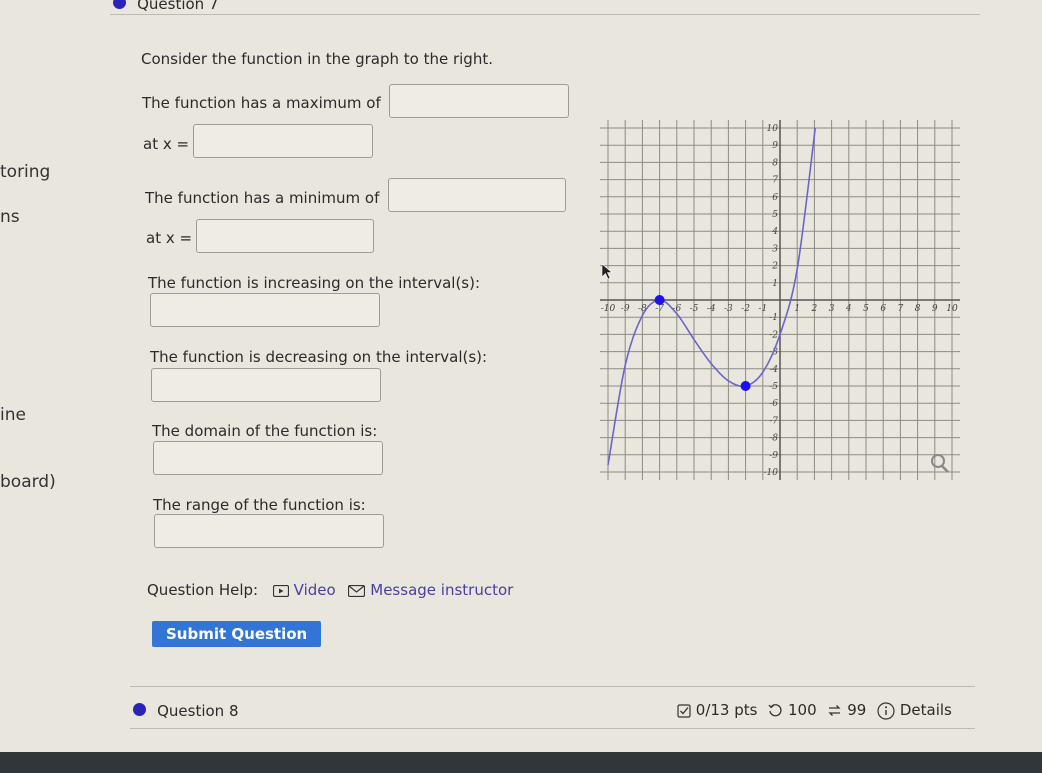 The width and height of the screenshot is (1042, 773). Describe the element at coordinates (169, 238) in the screenshot. I see `min-at-label: at x =` at that location.